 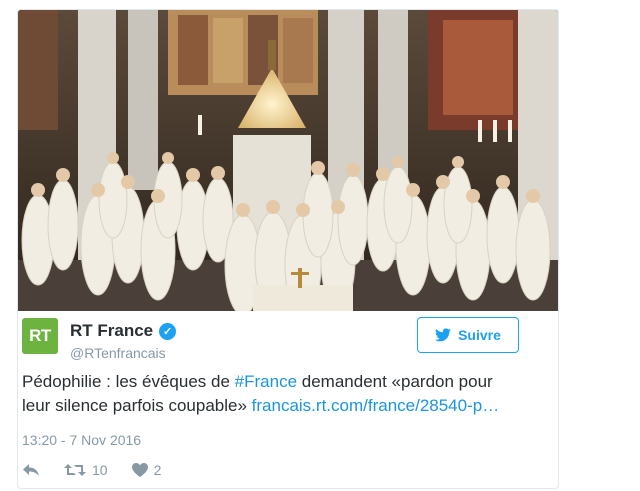 I want to click on retweet-button: 10, so click(x=86, y=470).